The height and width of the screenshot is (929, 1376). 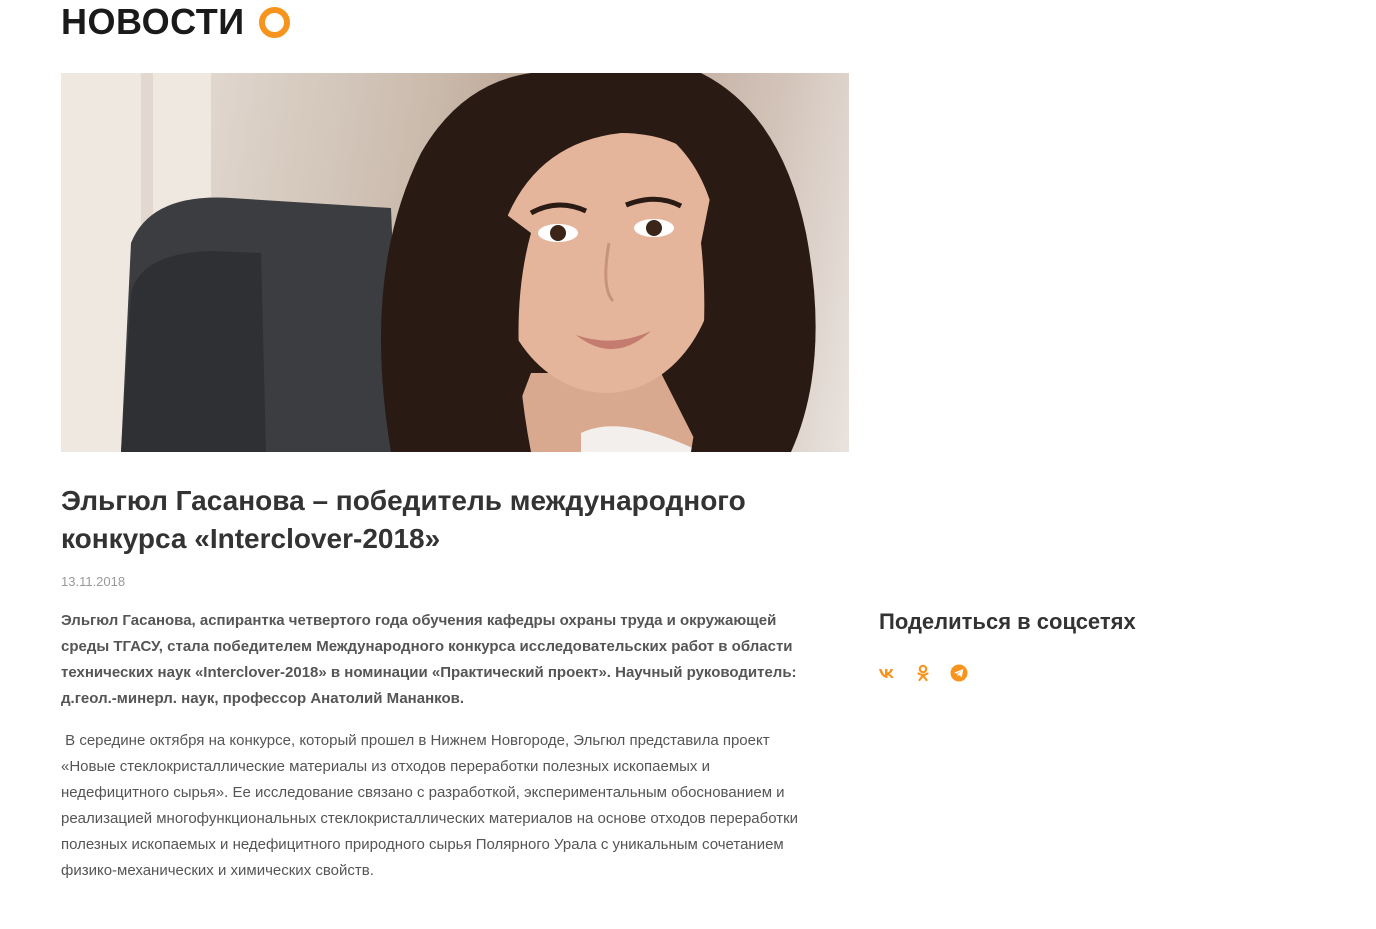 I want to click on share-icons, so click(x=923, y=673).